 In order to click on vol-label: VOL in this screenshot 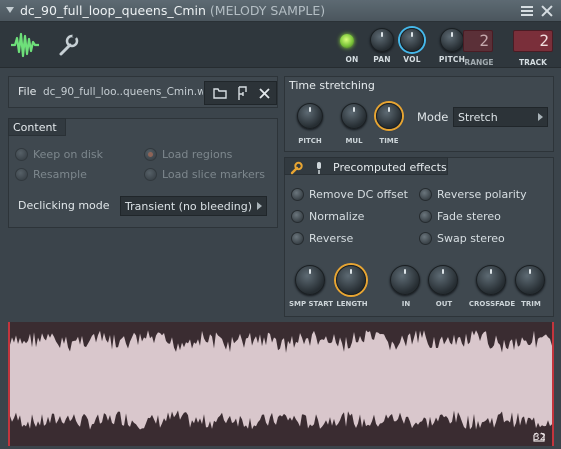, I will do `click(412, 59)`.